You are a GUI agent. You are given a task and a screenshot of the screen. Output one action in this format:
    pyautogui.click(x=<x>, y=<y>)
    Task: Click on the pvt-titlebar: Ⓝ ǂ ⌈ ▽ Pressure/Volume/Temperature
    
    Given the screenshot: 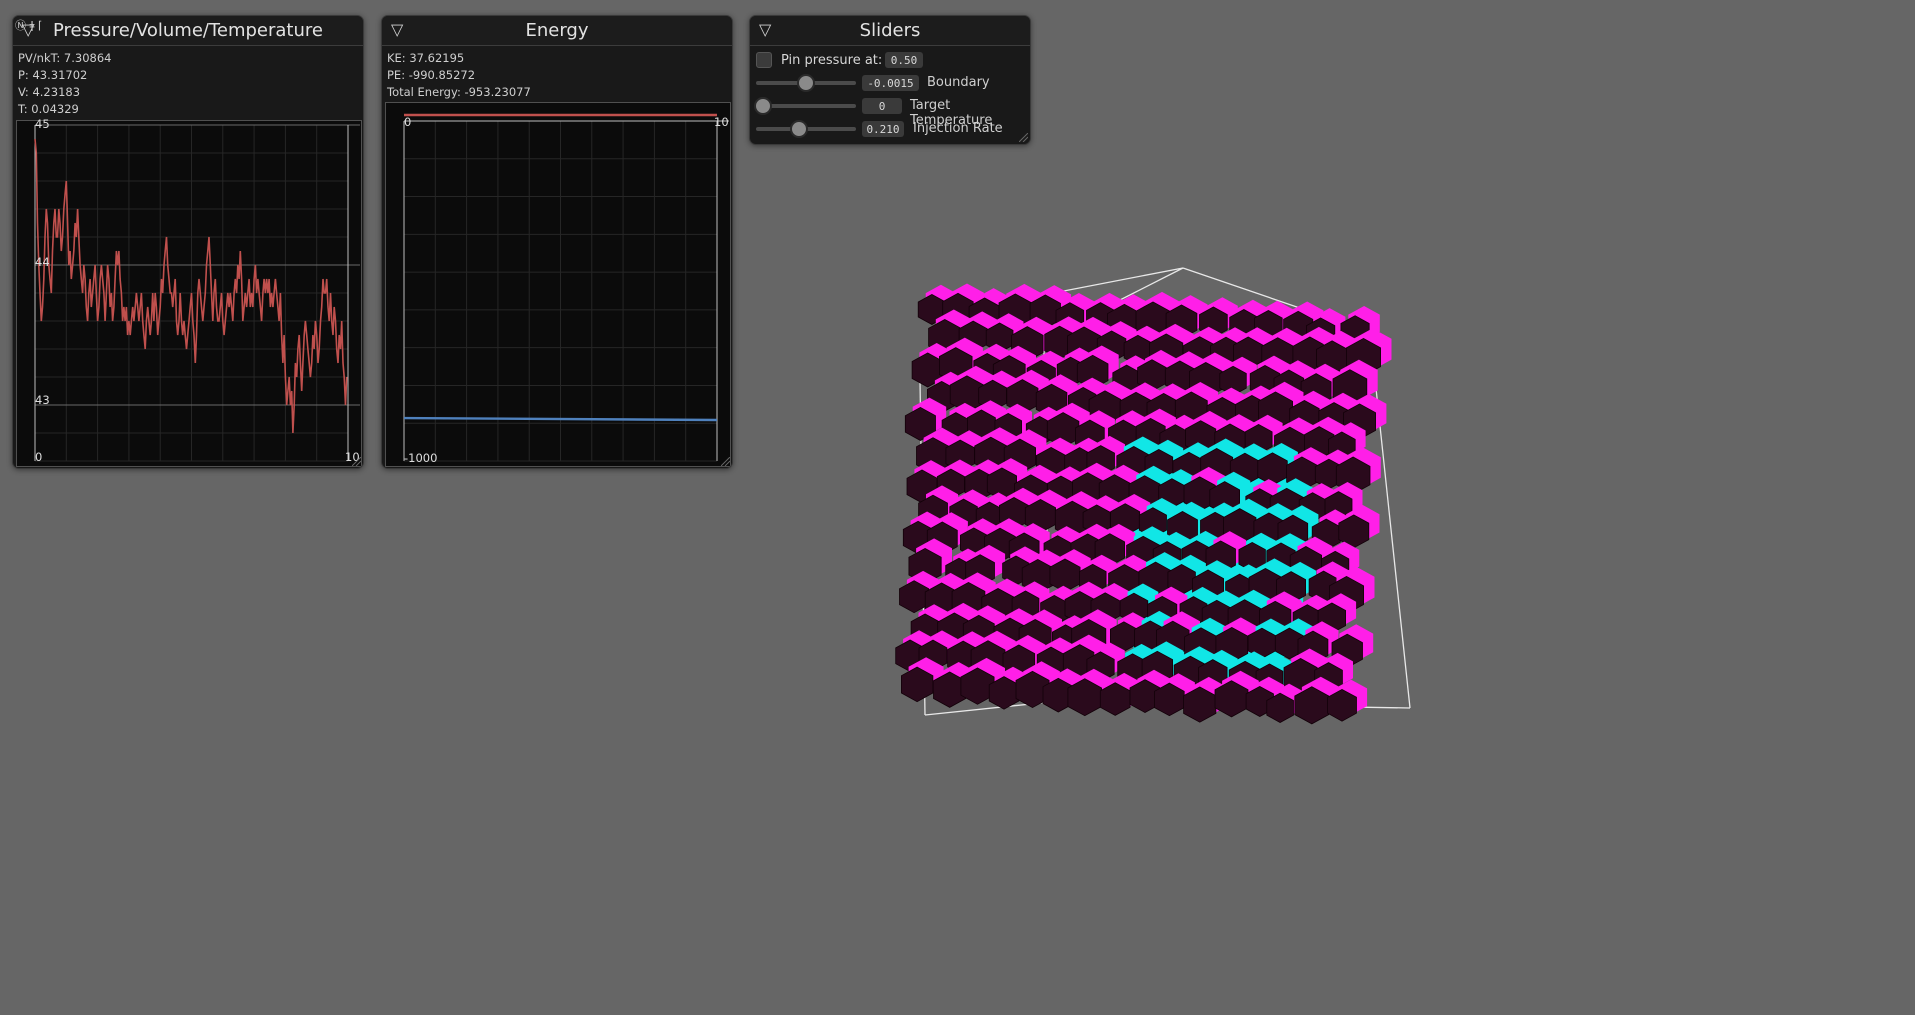 What is the action you would take?
    pyautogui.click(x=188, y=31)
    